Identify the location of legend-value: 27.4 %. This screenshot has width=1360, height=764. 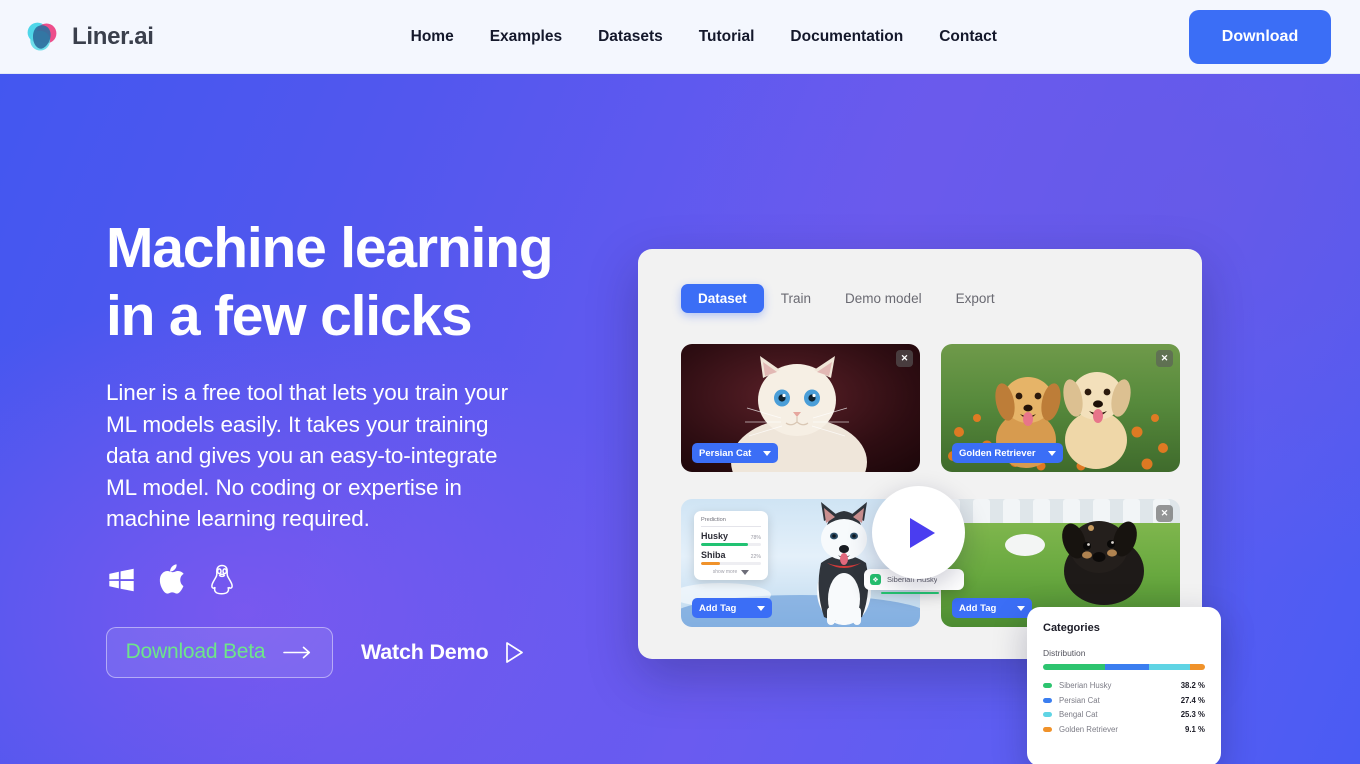
(1192, 700).